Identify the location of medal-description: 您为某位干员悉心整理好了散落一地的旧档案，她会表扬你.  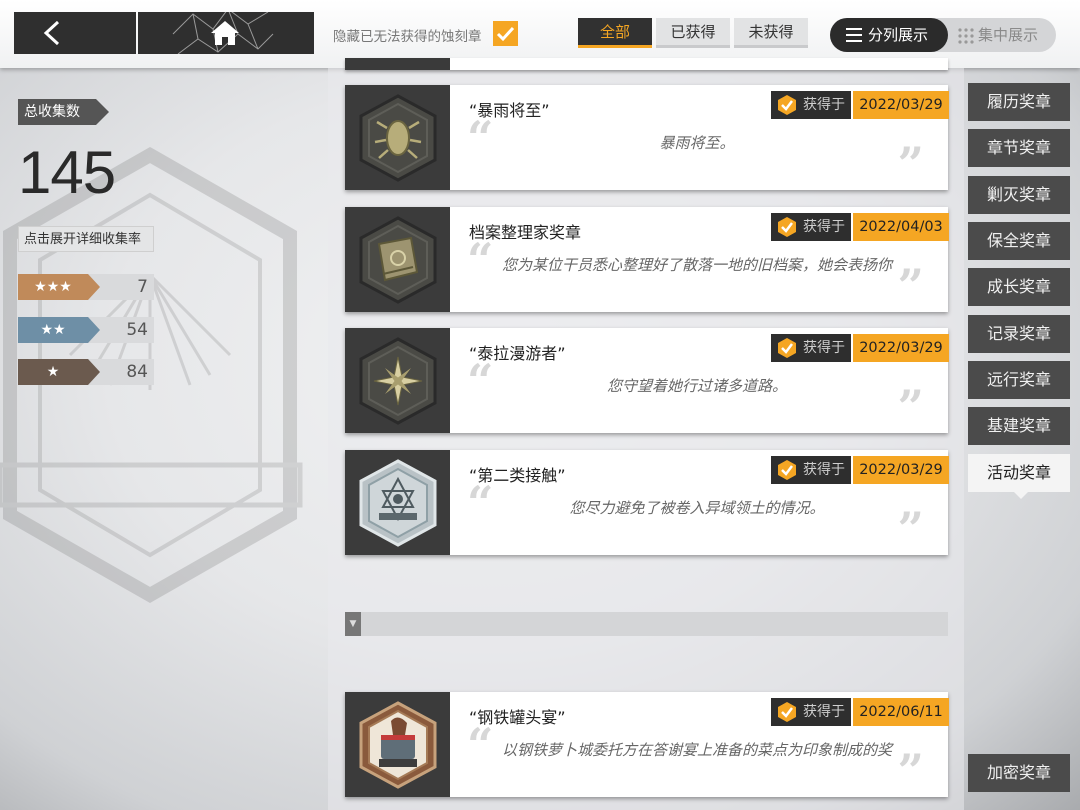
(696, 265).